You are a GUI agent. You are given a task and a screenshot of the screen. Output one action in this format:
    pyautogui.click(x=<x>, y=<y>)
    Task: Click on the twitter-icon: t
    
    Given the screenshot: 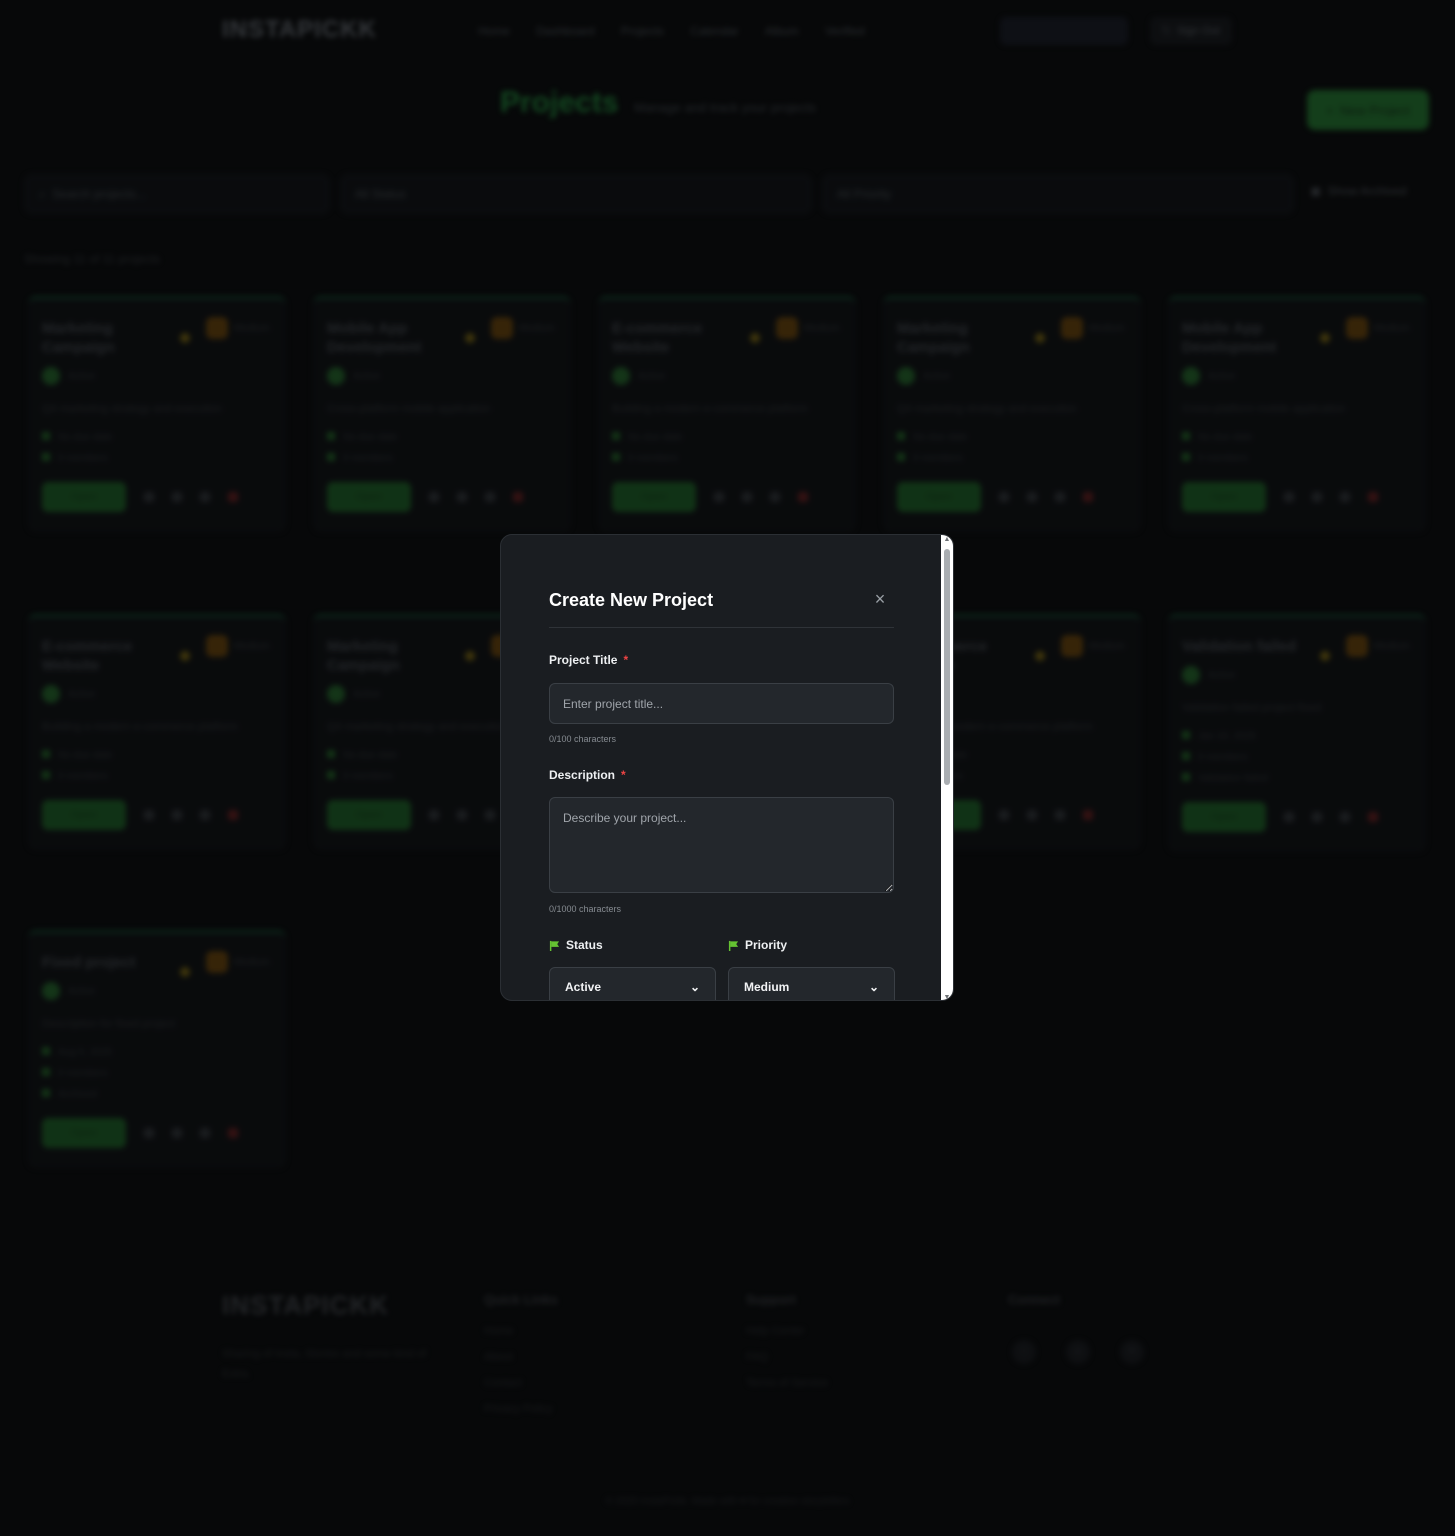 What is the action you would take?
    pyautogui.click(x=1024, y=1352)
    